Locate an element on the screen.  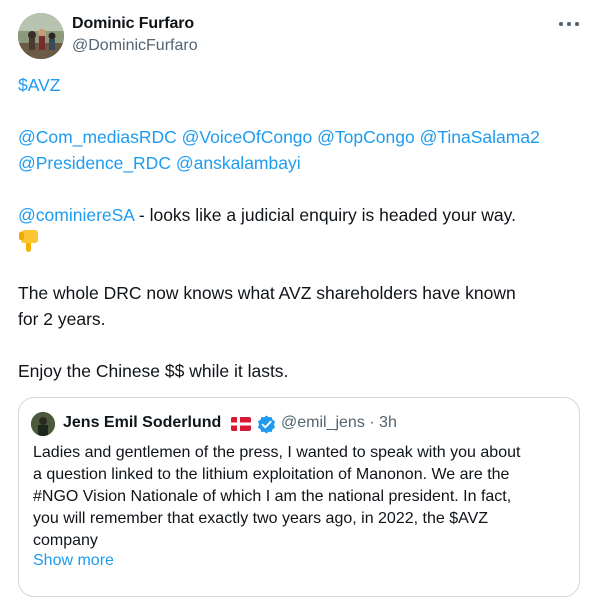
mention-link: @anskalambayi is located at coordinates (238, 163).